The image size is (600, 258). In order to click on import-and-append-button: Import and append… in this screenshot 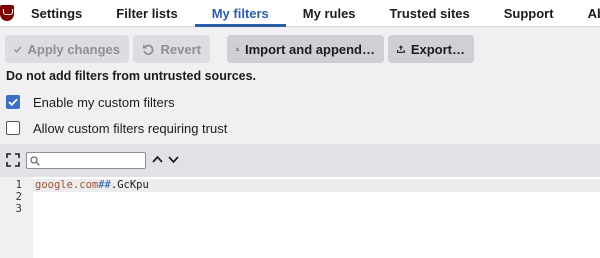, I will do `click(305, 49)`.